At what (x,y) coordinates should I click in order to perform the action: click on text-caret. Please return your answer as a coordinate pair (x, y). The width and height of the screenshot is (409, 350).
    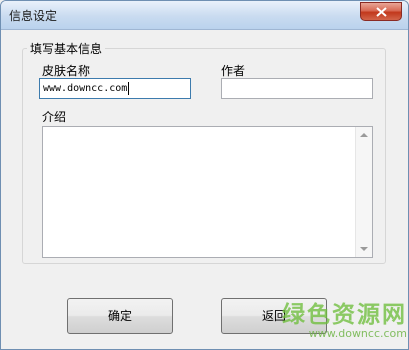
    Looking at the image, I should click on (129, 88).